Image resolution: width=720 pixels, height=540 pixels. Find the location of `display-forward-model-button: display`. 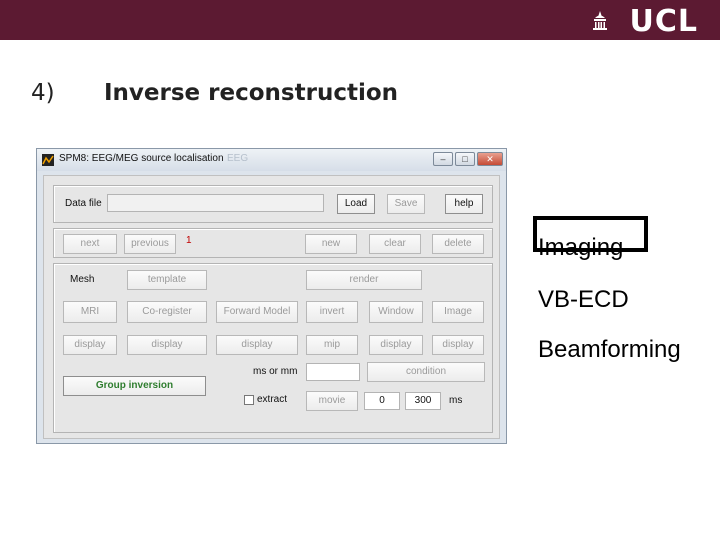

display-forward-model-button: display is located at coordinates (257, 345).